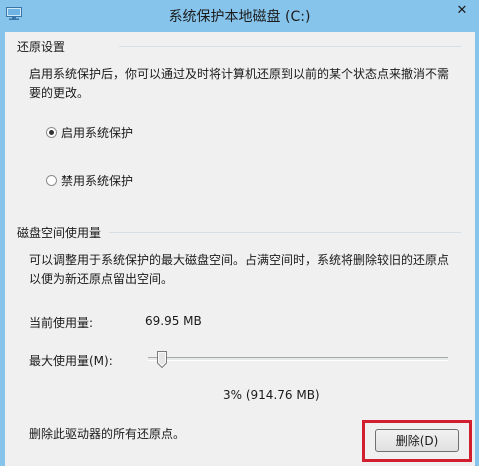 Image resolution: width=479 pixels, height=466 pixels. What do you see at coordinates (290, 46) in the screenshot?
I see `restore-settings-divider` at bounding box center [290, 46].